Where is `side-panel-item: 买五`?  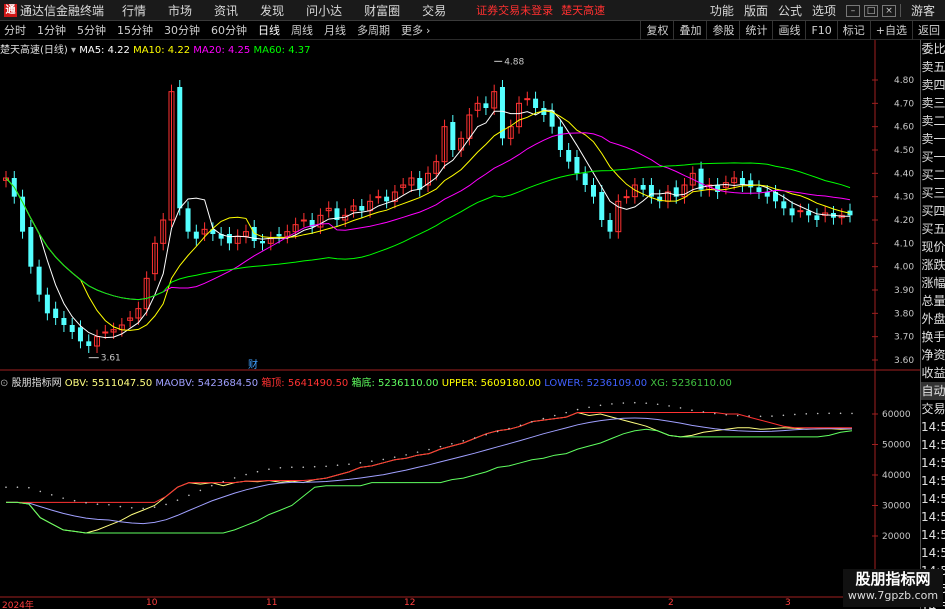
side-panel-item: 买五 is located at coordinates (933, 229).